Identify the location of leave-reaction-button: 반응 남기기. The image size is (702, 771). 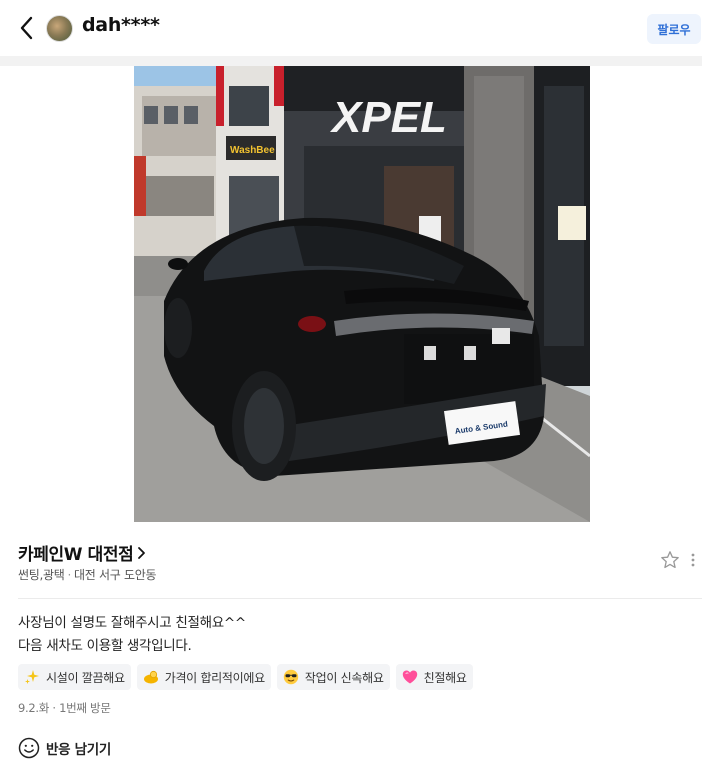
(64, 748).